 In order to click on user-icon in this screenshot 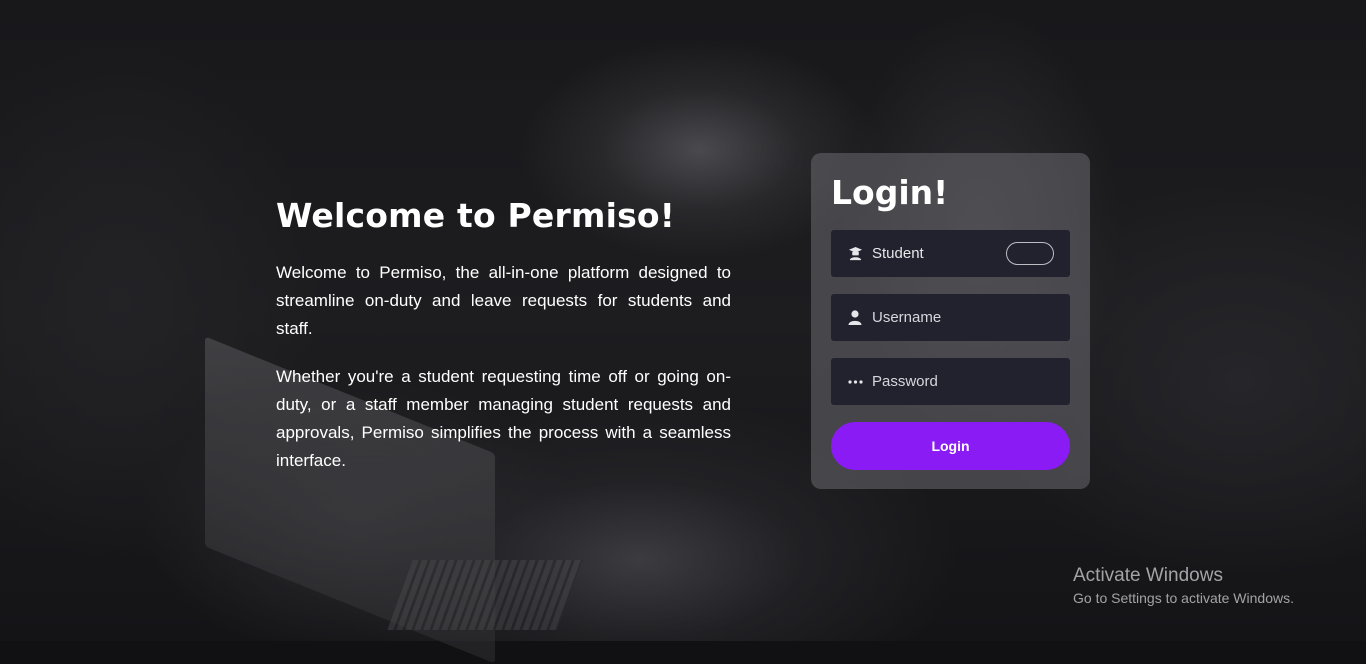, I will do `click(855, 318)`.